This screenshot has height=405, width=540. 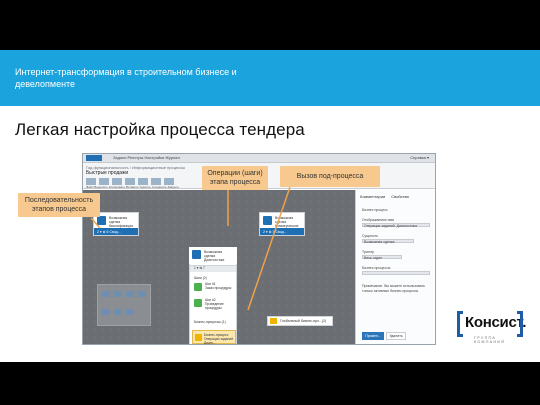 What do you see at coordinates (117, 181) in the screenshot?
I see `copy-icon` at bounding box center [117, 181].